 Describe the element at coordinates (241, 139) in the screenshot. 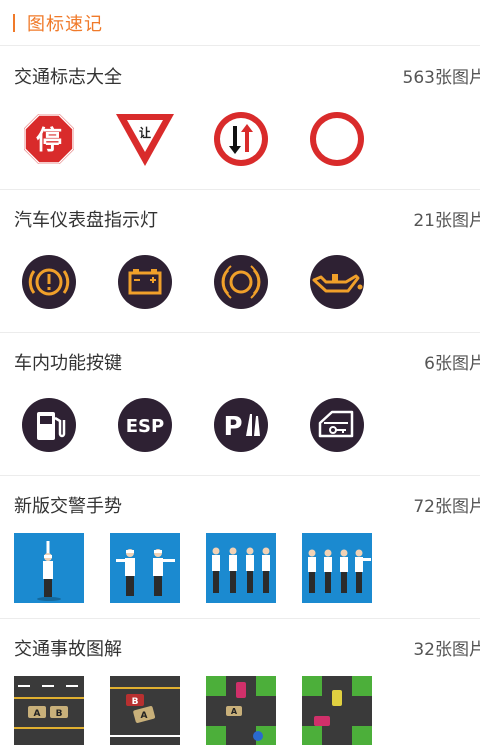

I see `two-way-traffic-sign-icon` at that location.